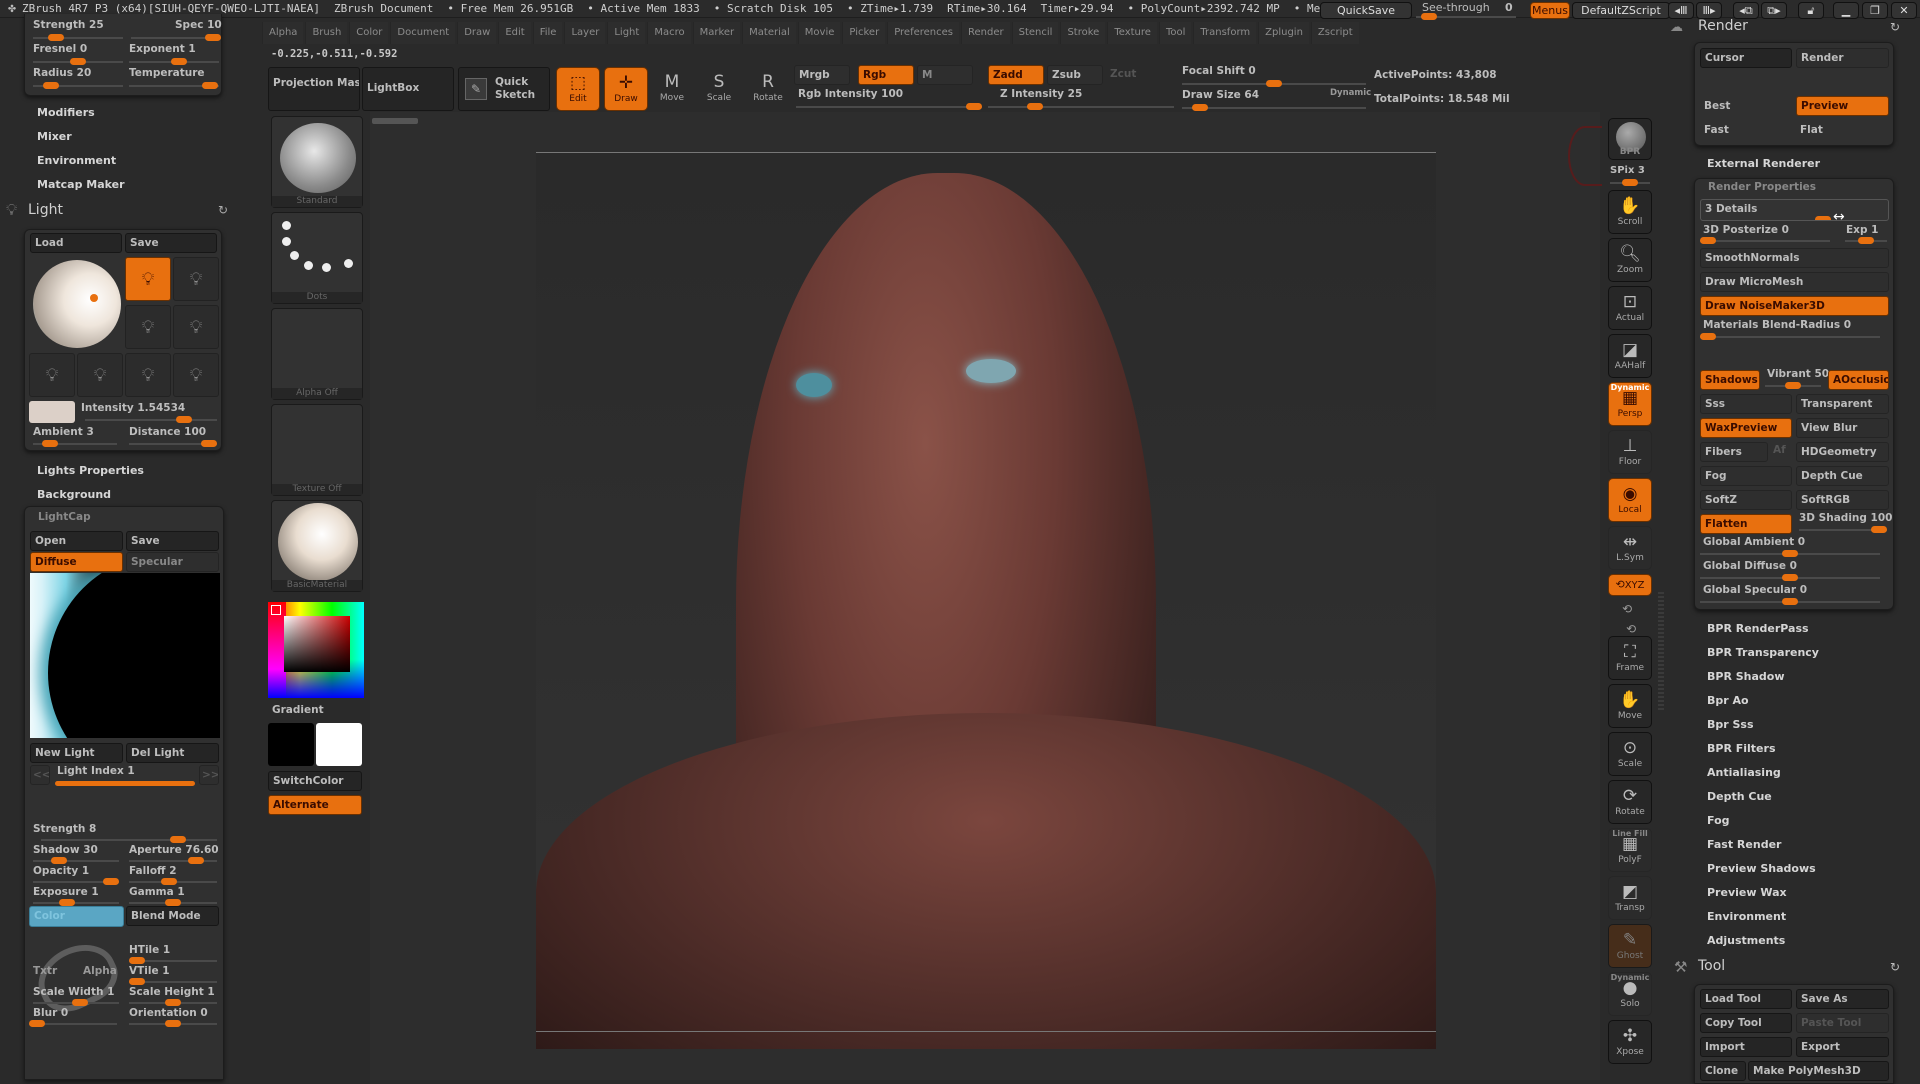  Describe the element at coordinates (74, 494) in the screenshot. I see `background-submenu: Background` at that location.